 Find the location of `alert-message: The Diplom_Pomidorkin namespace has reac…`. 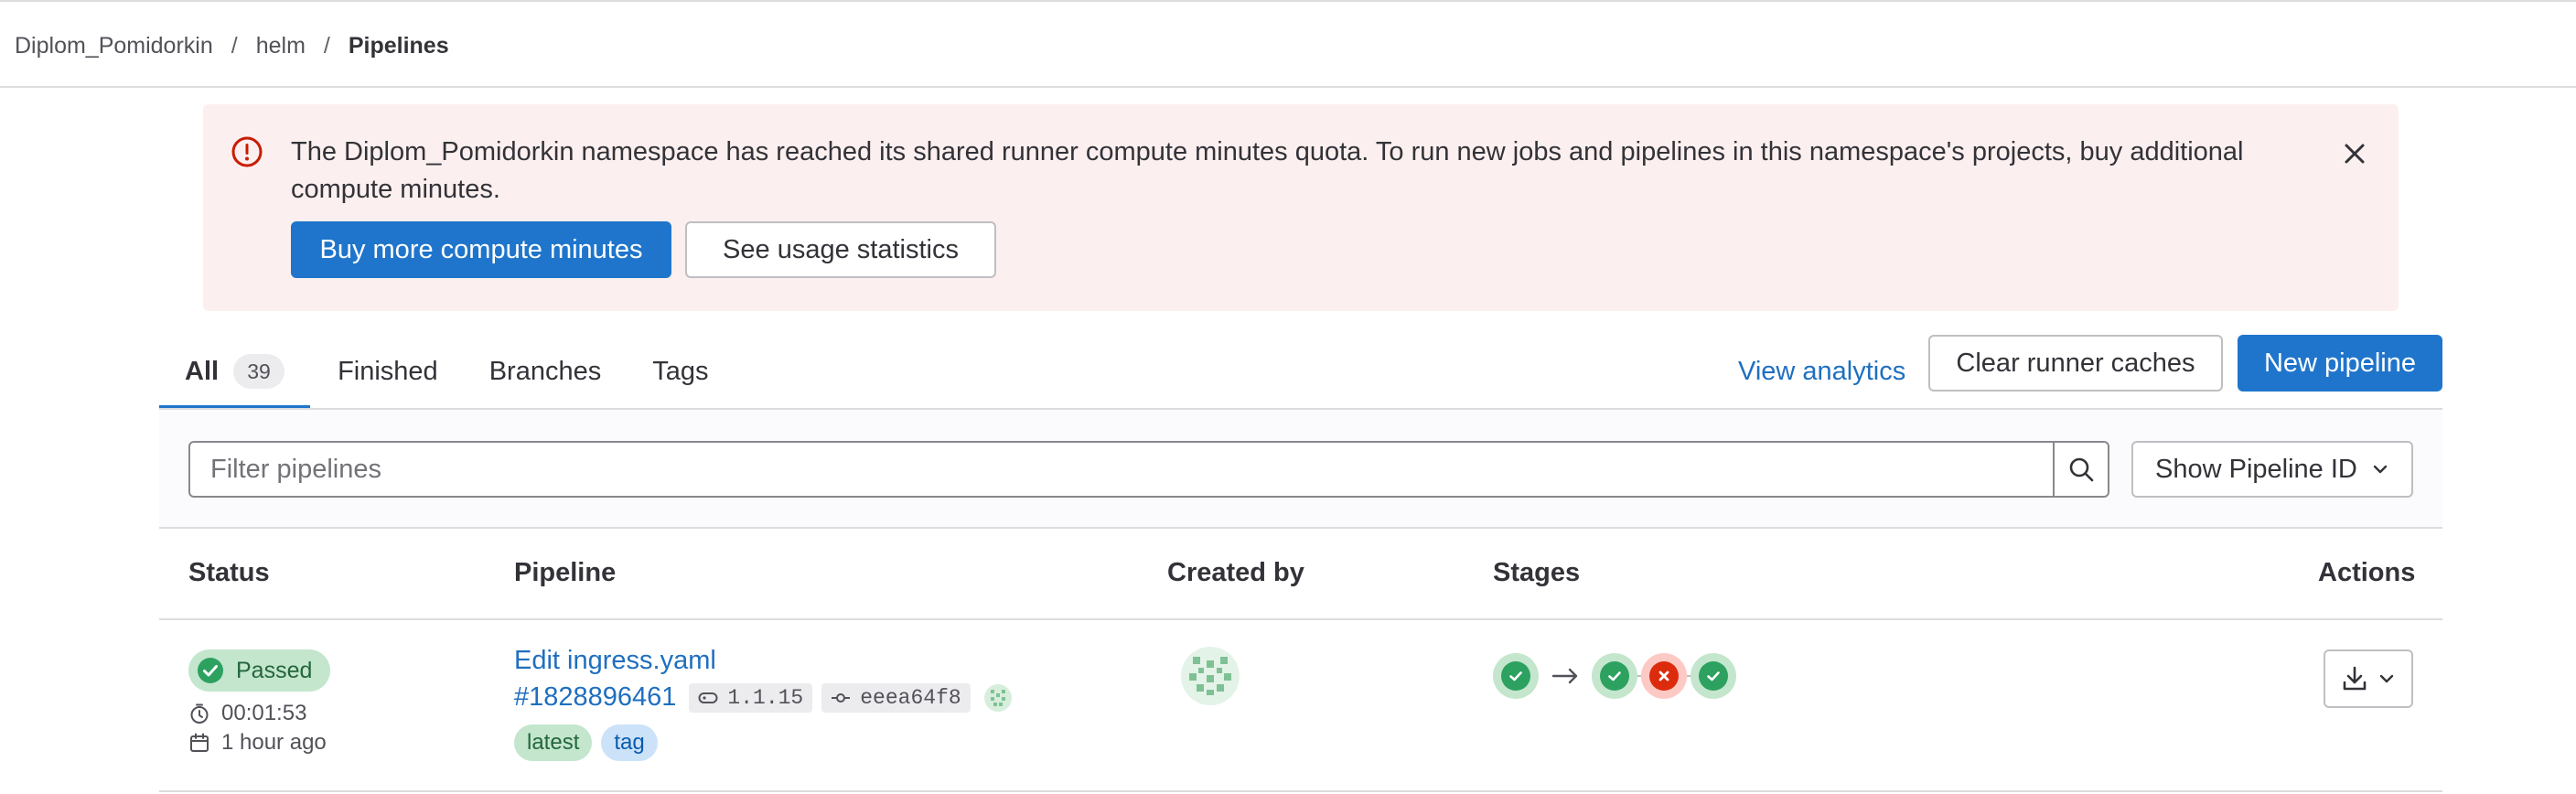

alert-message: The Diplom_Pomidorkin namespace has reac… is located at coordinates (1267, 170).